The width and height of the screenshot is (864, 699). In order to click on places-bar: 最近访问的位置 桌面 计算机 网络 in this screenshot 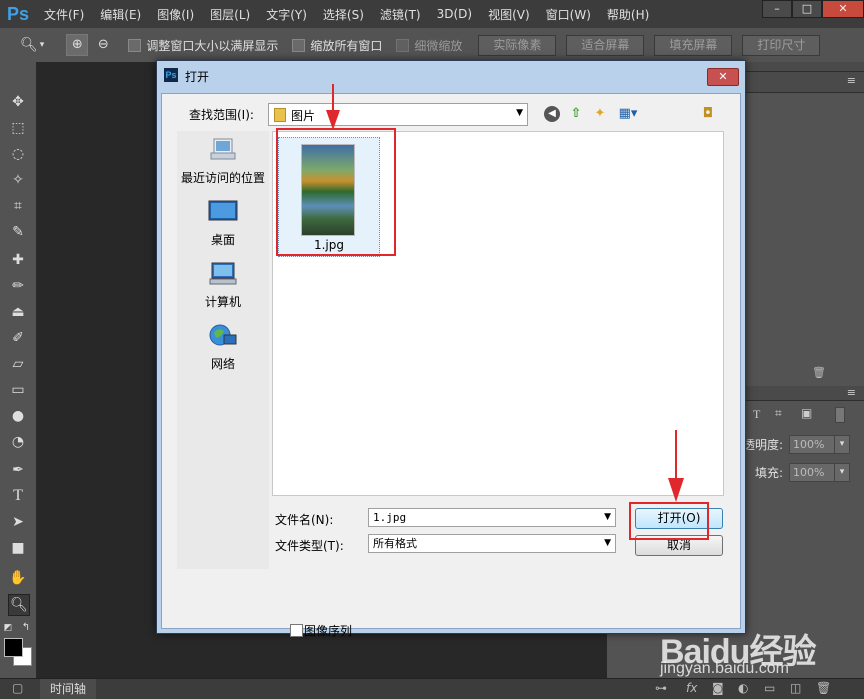, I will do `click(223, 350)`.